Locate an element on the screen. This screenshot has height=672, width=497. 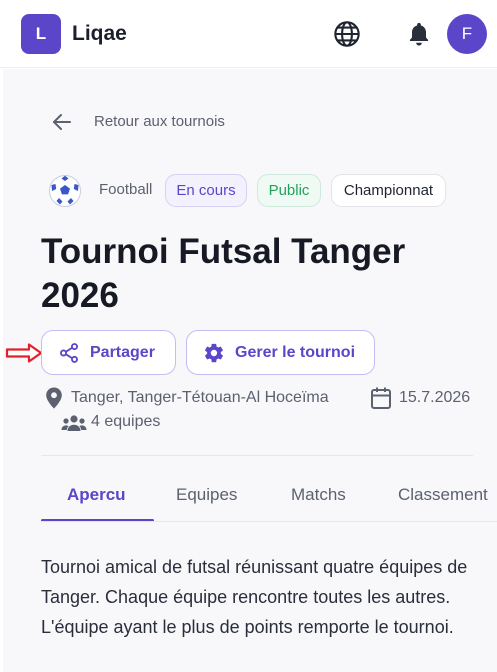
top-bar: L Liqae F is located at coordinates (248, 34).